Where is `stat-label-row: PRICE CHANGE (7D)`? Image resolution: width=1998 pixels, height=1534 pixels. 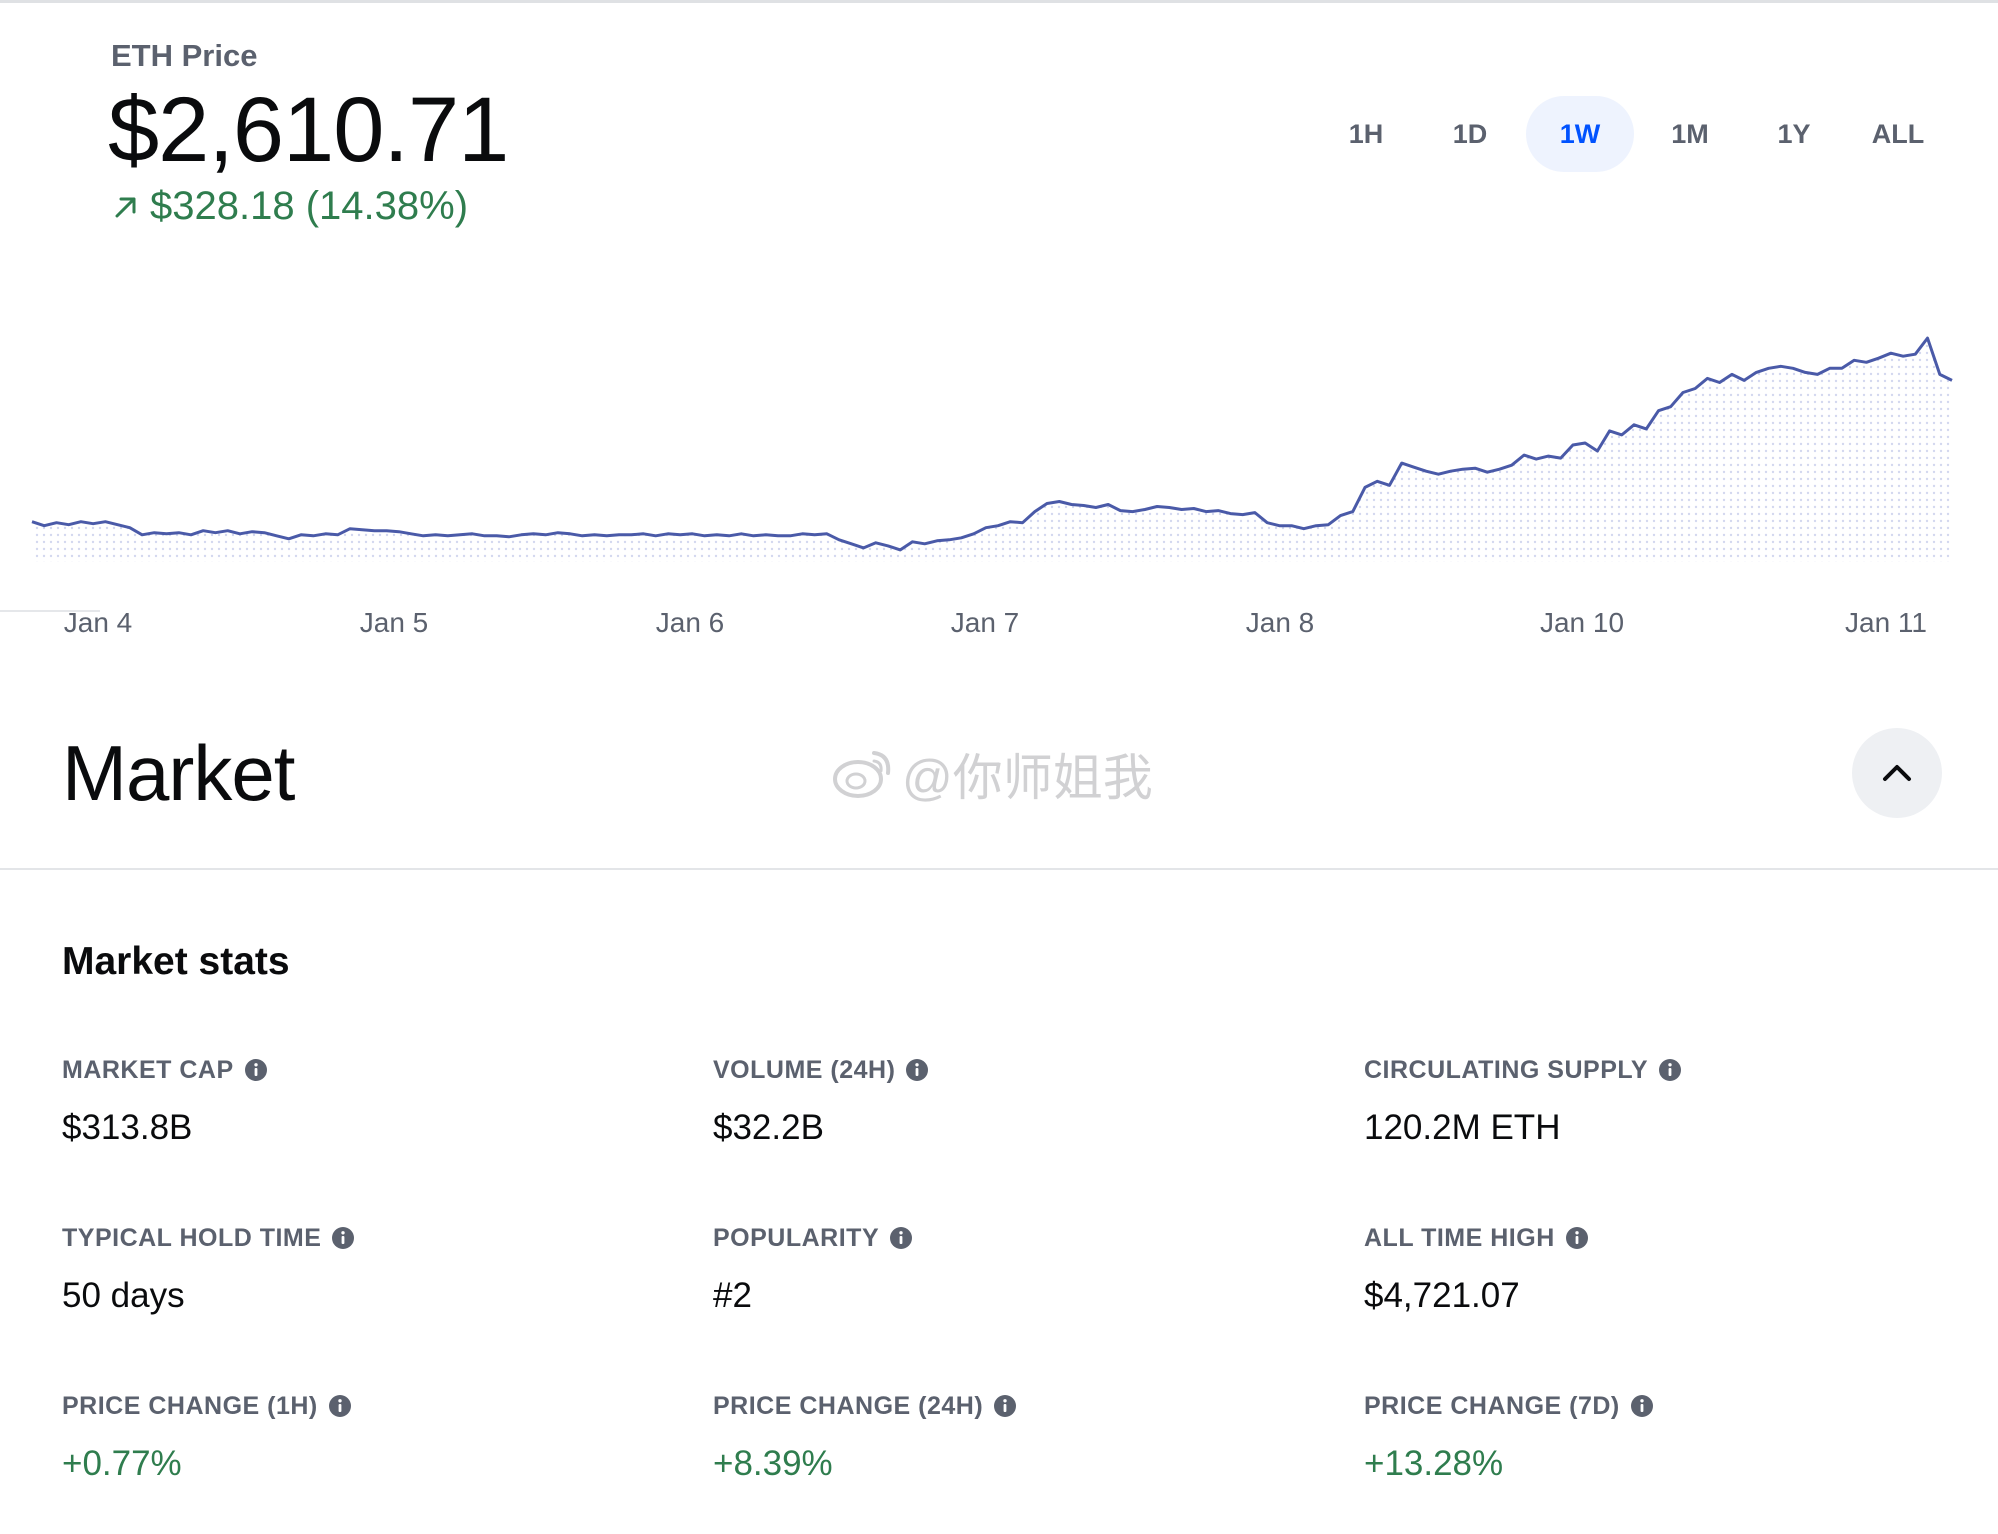
stat-label-row: PRICE CHANGE (7D) is located at coordinates (1674, 1406).